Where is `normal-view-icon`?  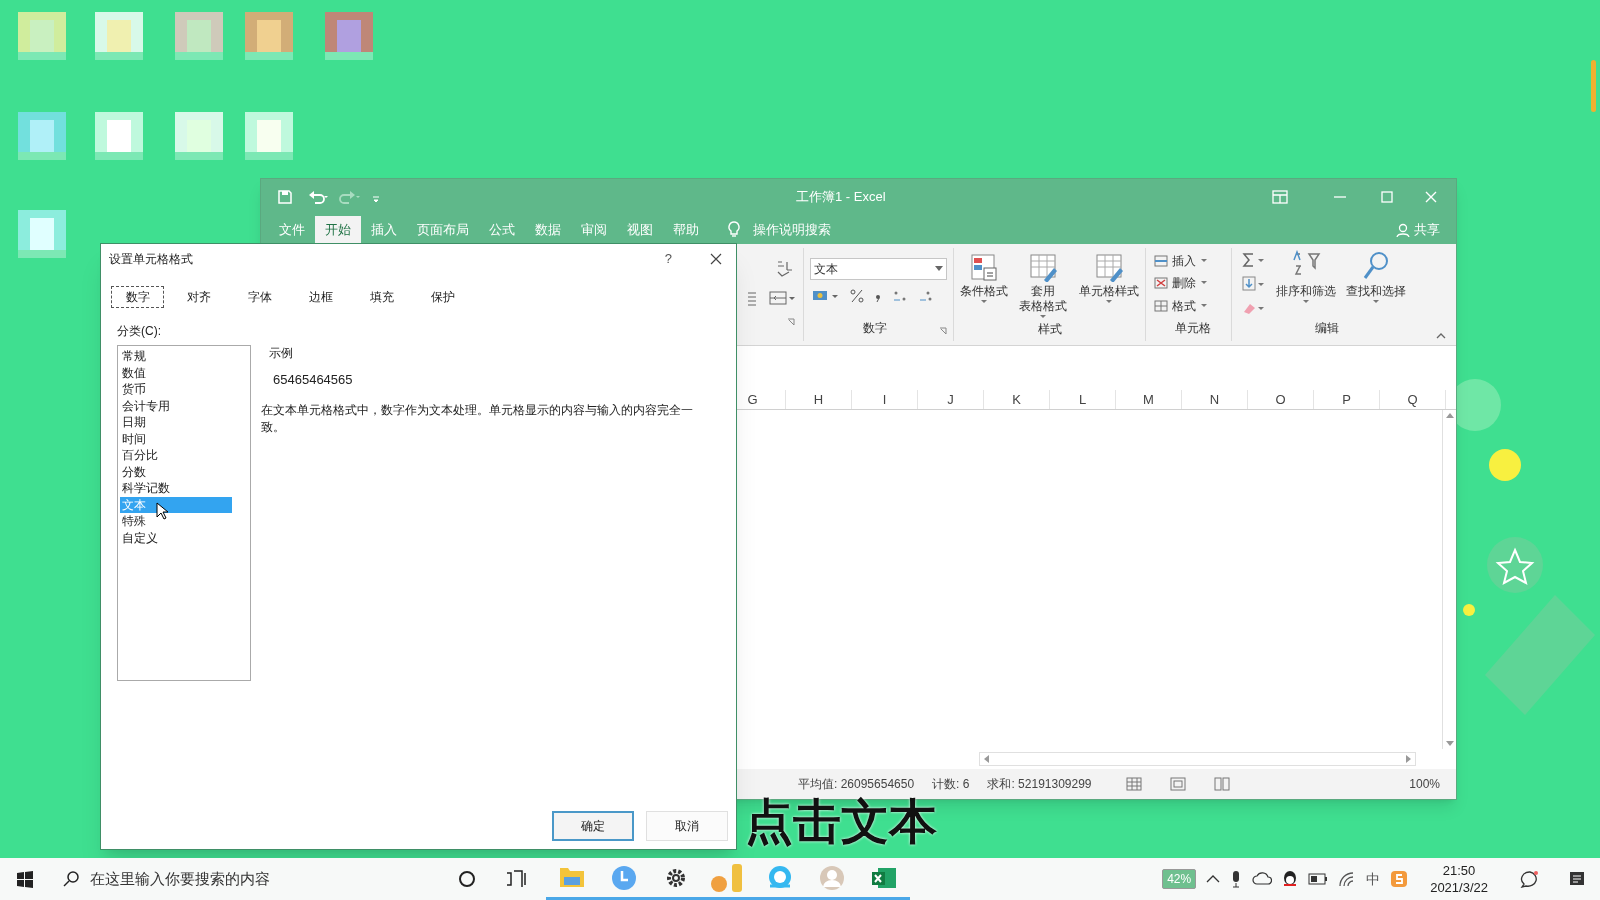 normal-view-icon is located at coordinates (1133, 784).